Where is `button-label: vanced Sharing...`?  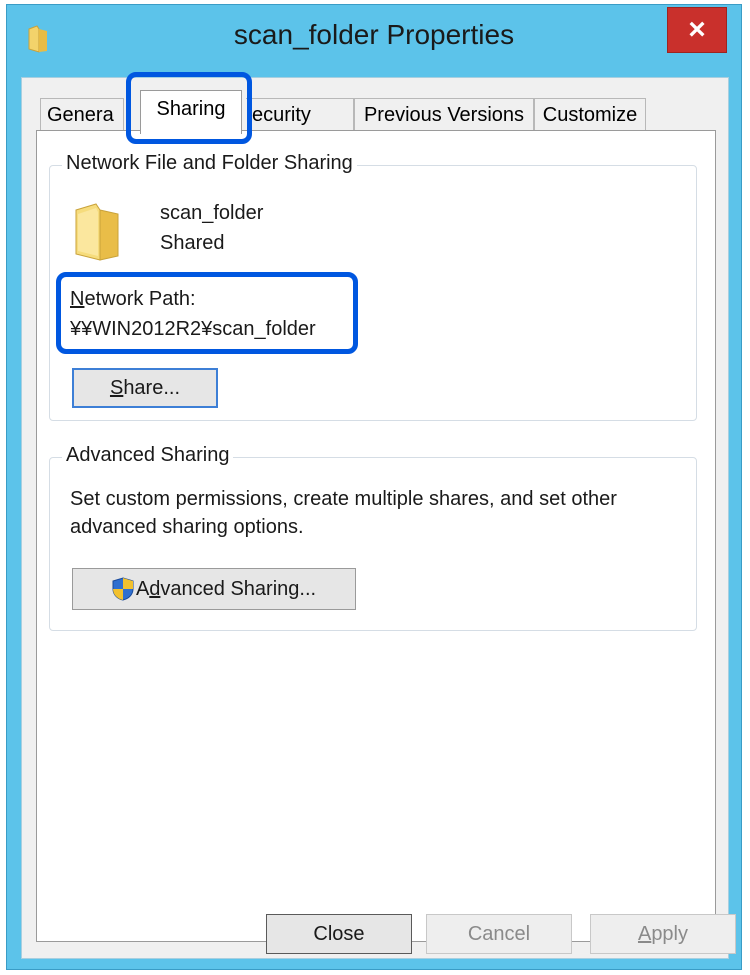
button-label: vanced Sharing... is located at coordinates (238, 588).